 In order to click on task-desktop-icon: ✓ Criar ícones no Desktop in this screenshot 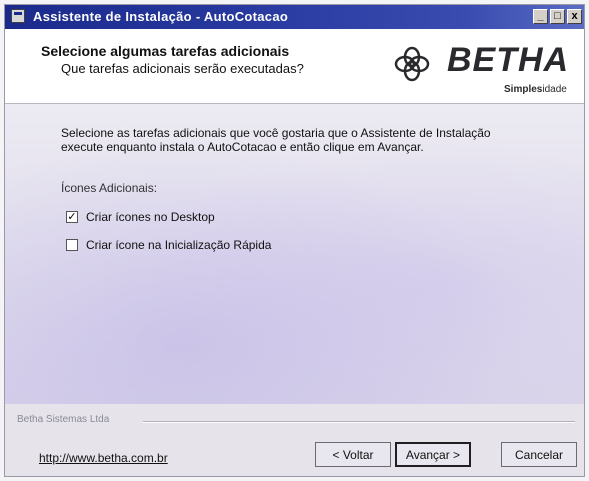, I will do `click(140, 217)`.